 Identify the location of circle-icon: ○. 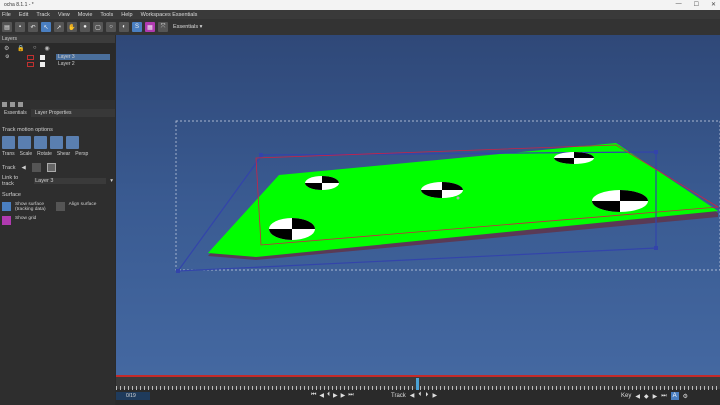
(35, 48).